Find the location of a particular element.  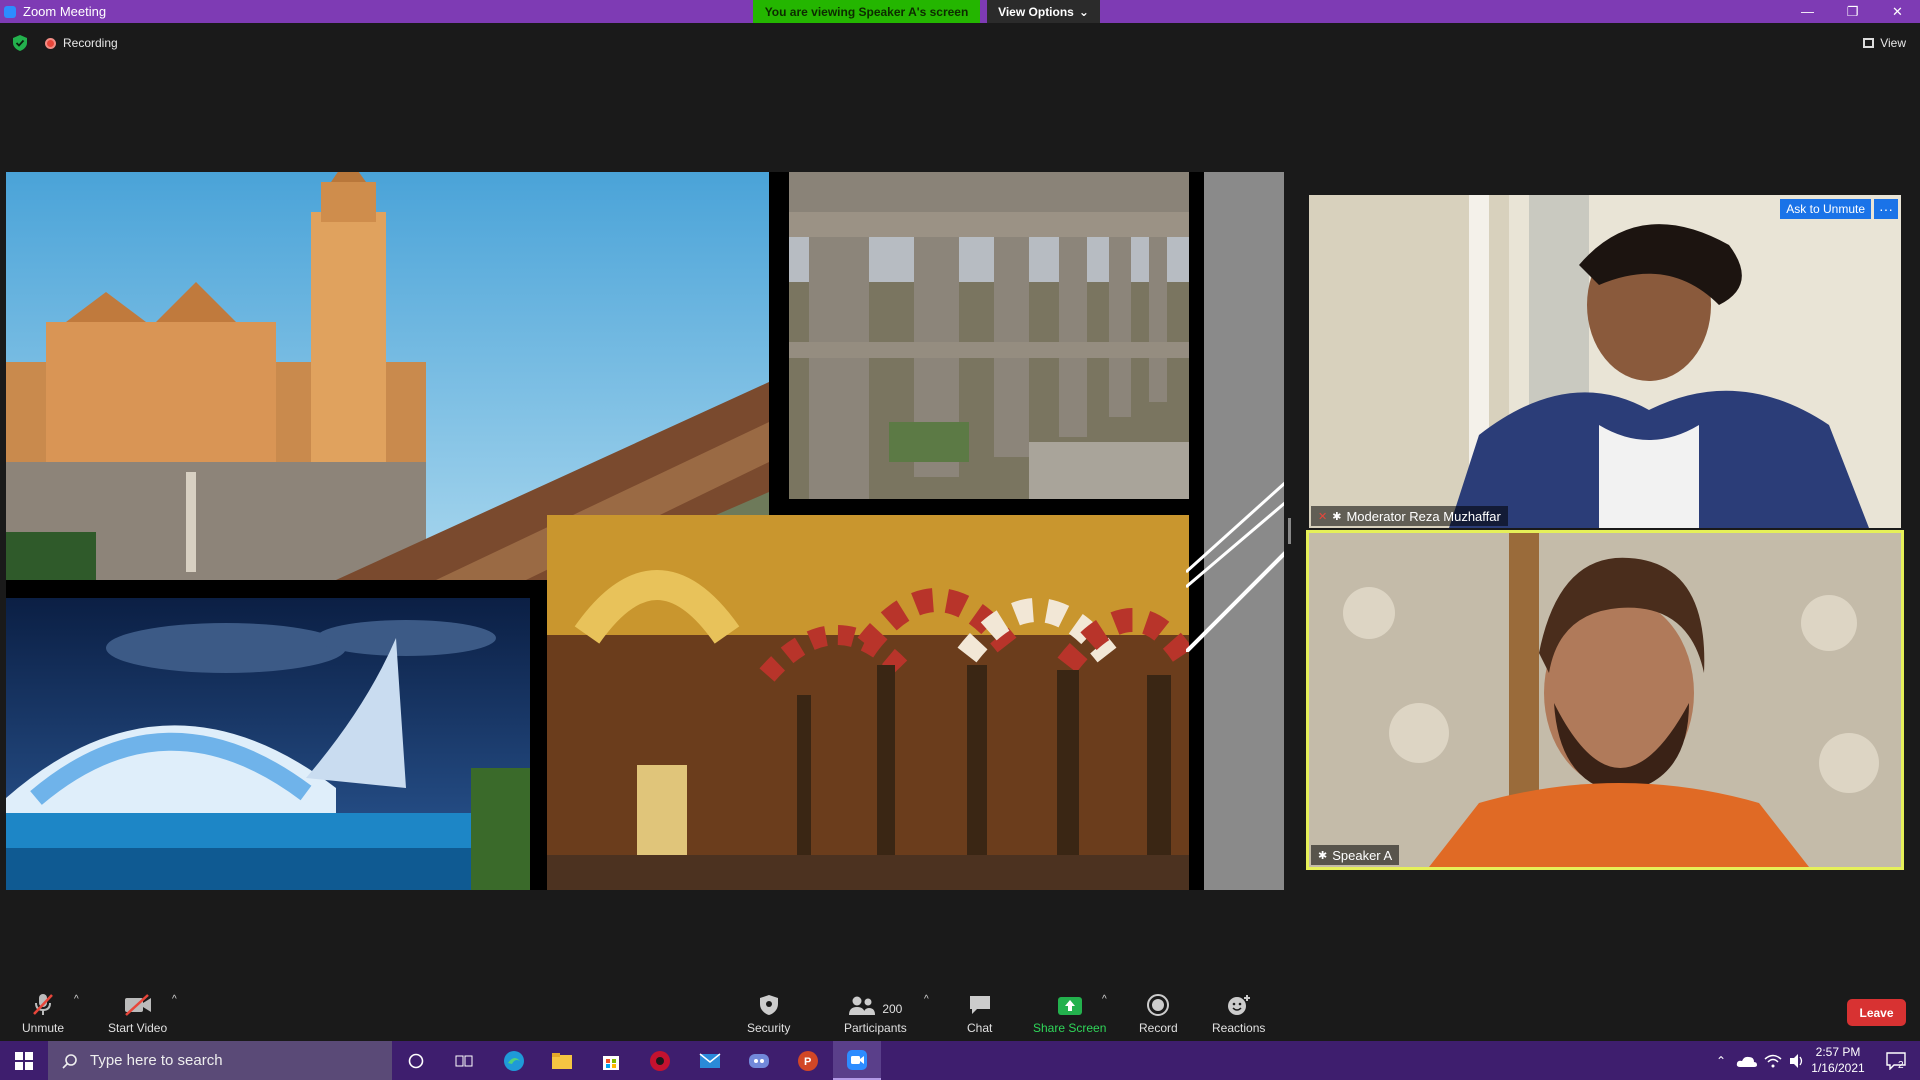

share-screen-button: Share Screen is located at coordinates (1069, 1013).